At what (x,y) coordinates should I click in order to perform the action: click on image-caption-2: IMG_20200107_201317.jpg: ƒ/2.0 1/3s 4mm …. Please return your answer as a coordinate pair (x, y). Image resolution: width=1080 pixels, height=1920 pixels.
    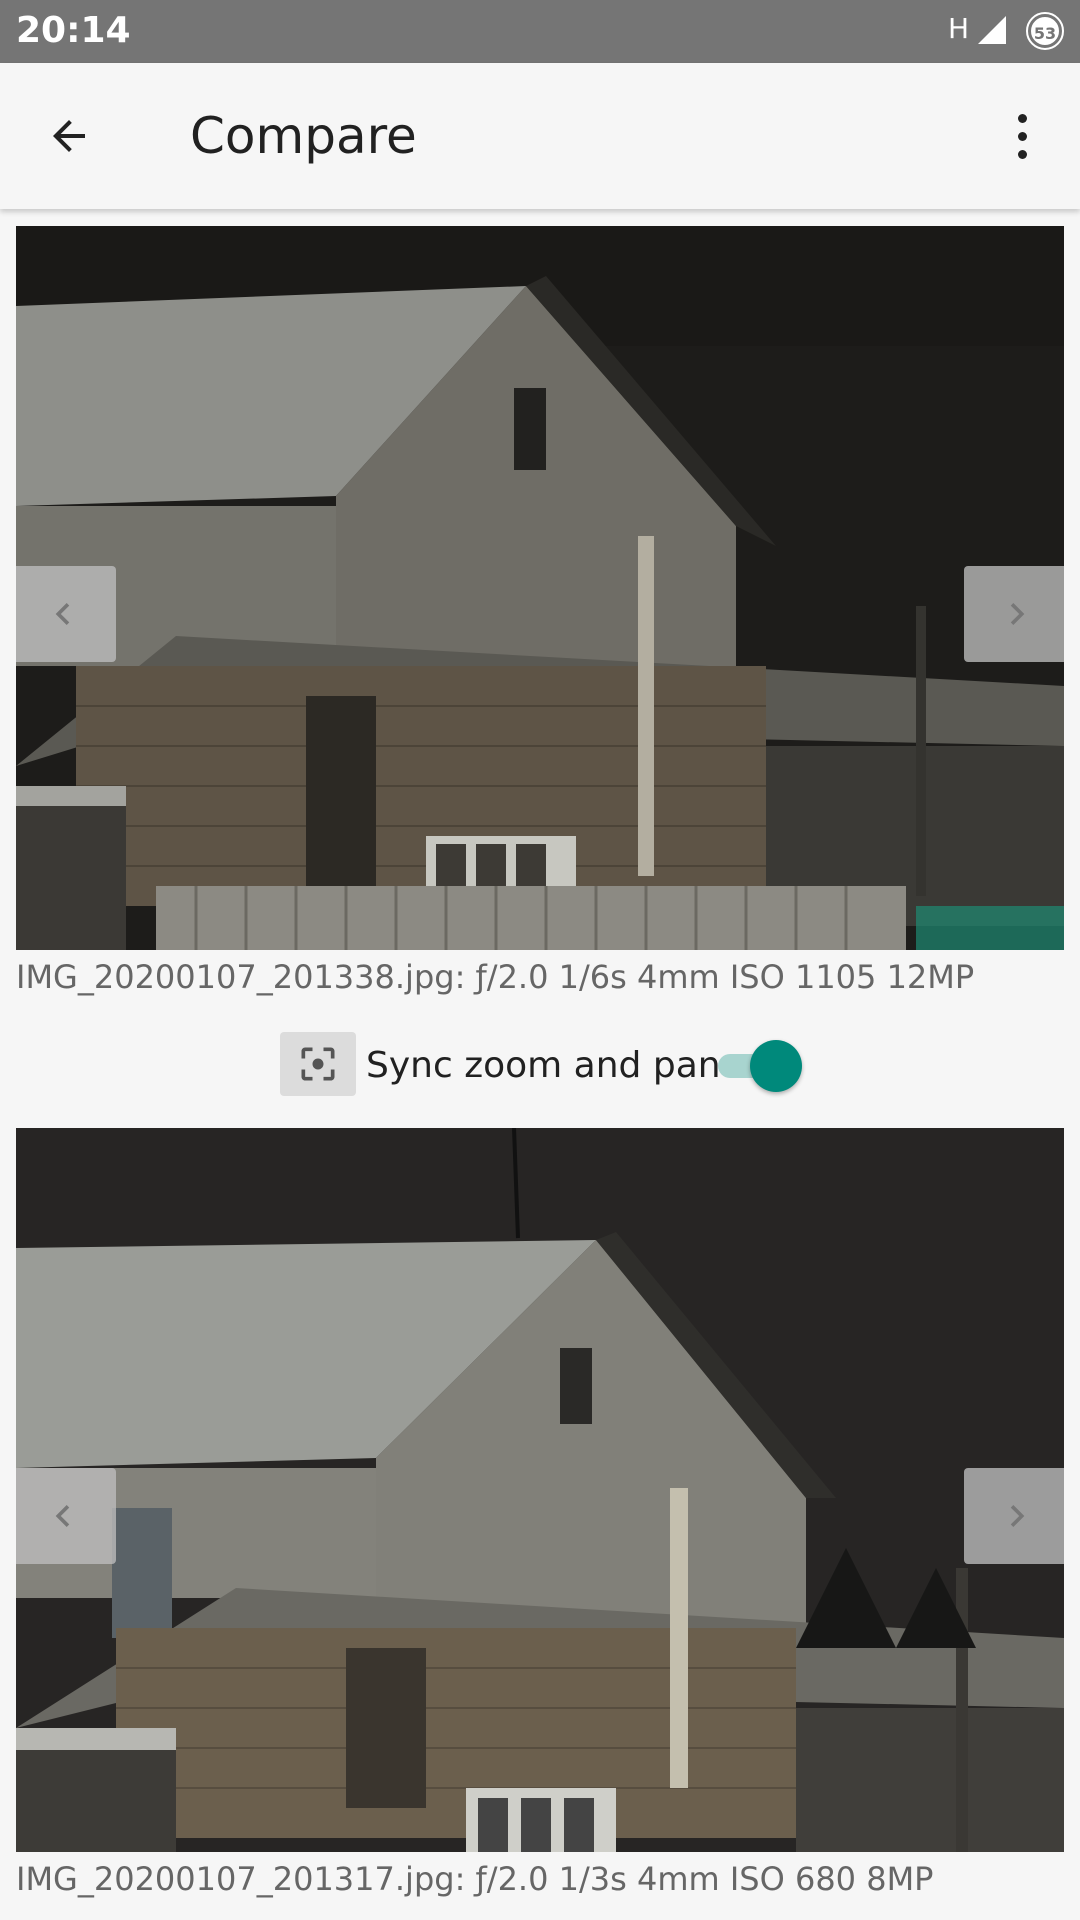
    Looking at the image, I should click on (475, 1879).